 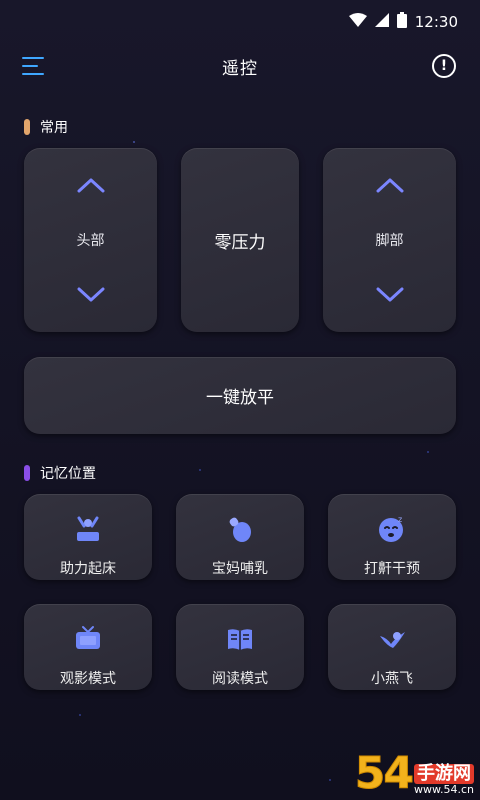 I want to click on bed-rise-icon, so click(x=88, y=528).